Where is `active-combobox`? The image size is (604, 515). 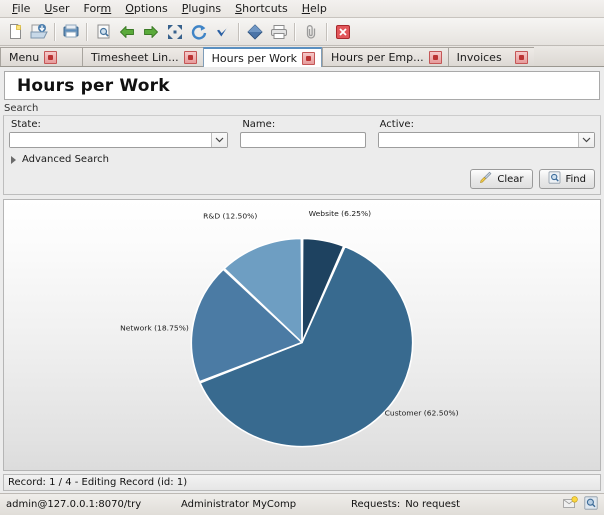 active-combobox is located at coordinates (486, 140).